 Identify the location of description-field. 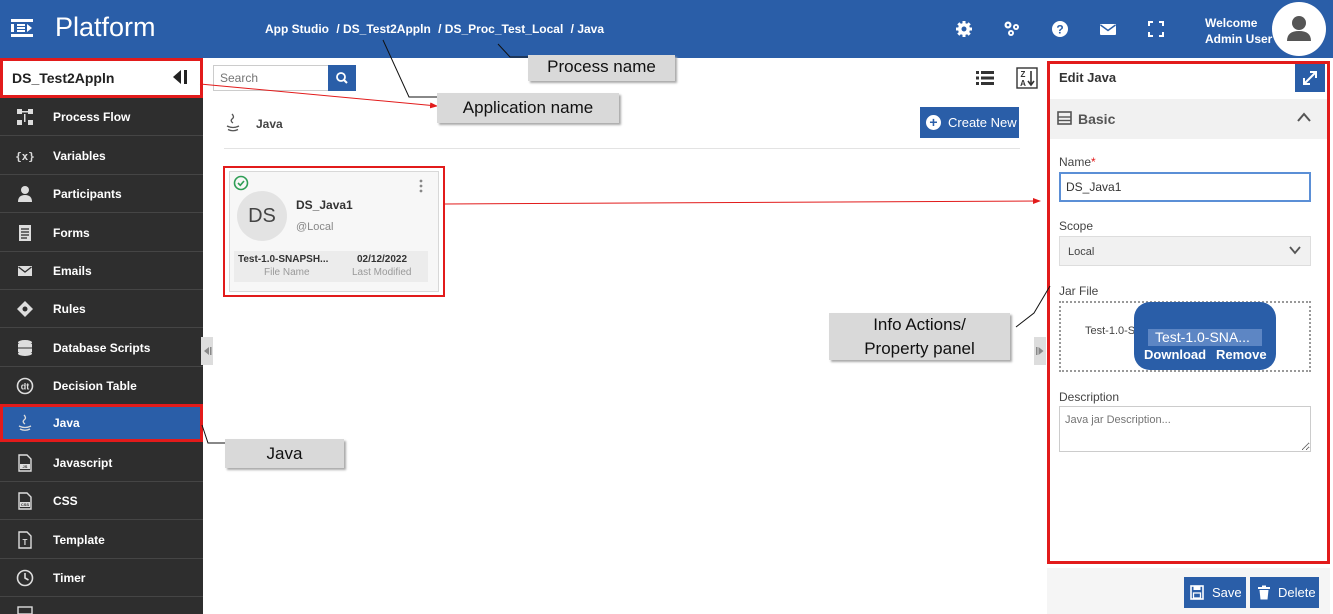
(1185, 429).